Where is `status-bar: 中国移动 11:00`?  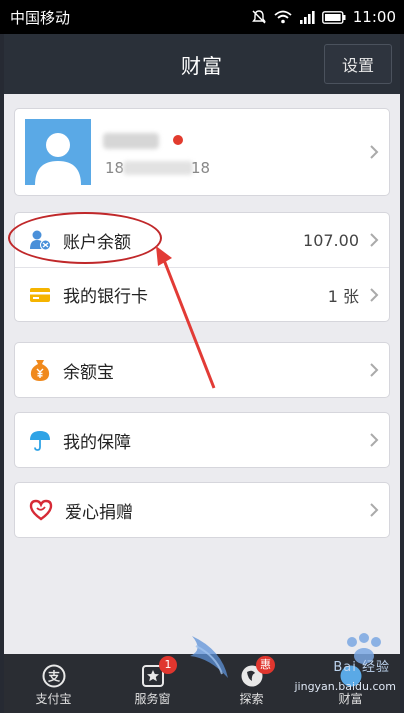 status-bar: 中国移动 11:00 is located at coordinates (202, 17).